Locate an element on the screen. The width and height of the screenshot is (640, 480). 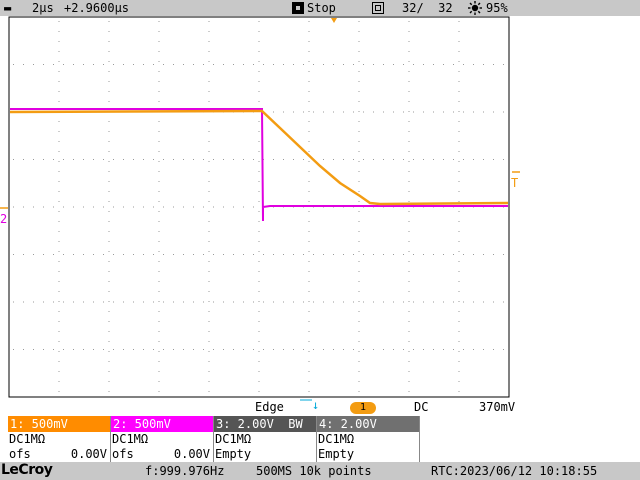
channel-1-coupling: DC1MΩ is located at coordinates (27, 439).